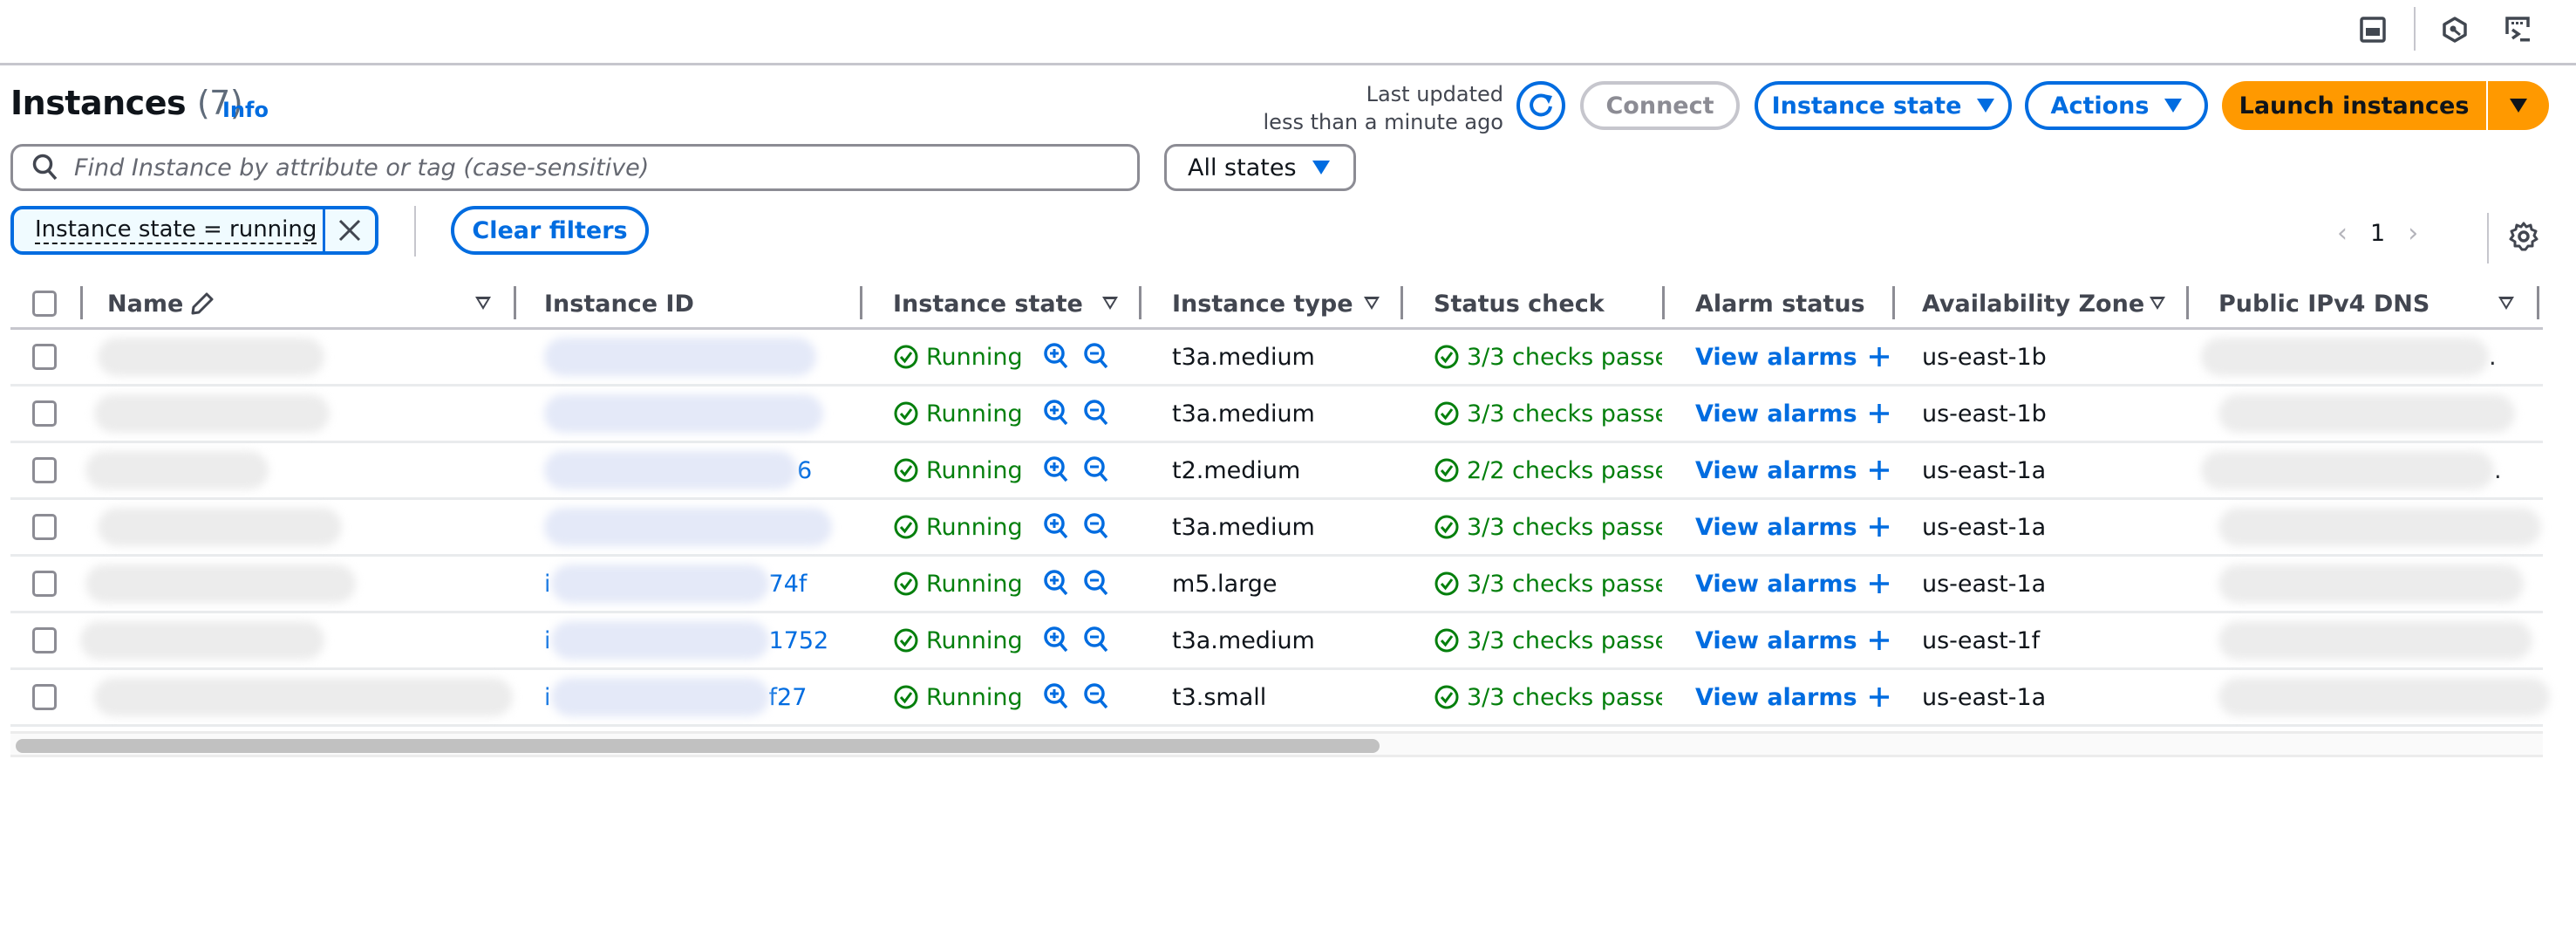 The height and width of the screenshot is (951, 2576). I want to click on horizontal-scrollbar, so click(1277, 744).